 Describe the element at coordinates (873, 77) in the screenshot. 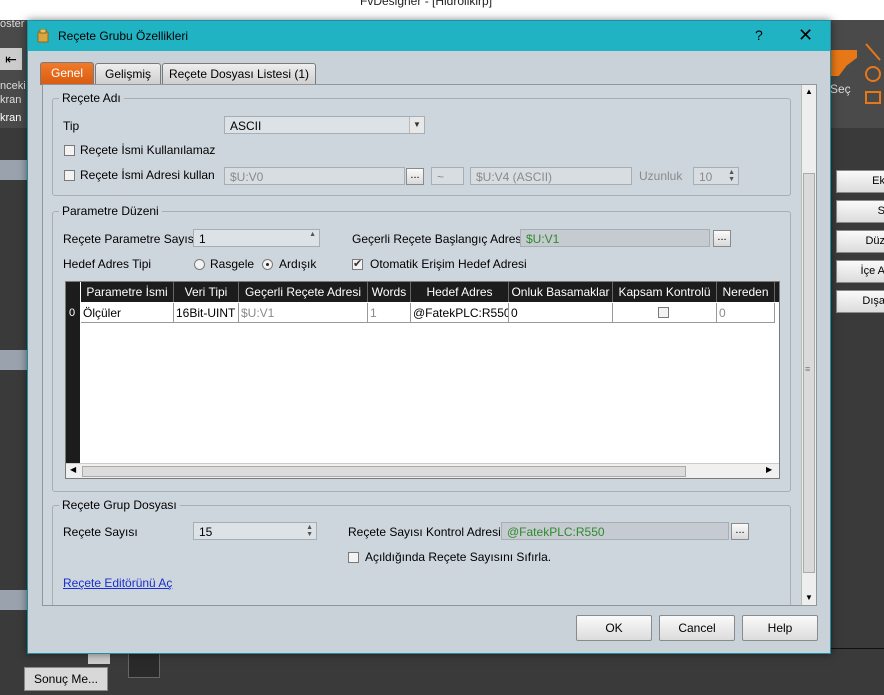

I see `shape-tools-icon` at that location.